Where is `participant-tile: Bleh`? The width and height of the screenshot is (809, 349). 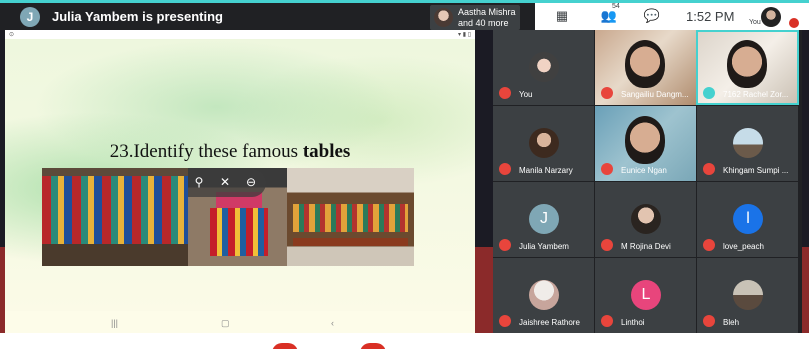
participant-tile: Bleh is located at coordinates (747, 295).